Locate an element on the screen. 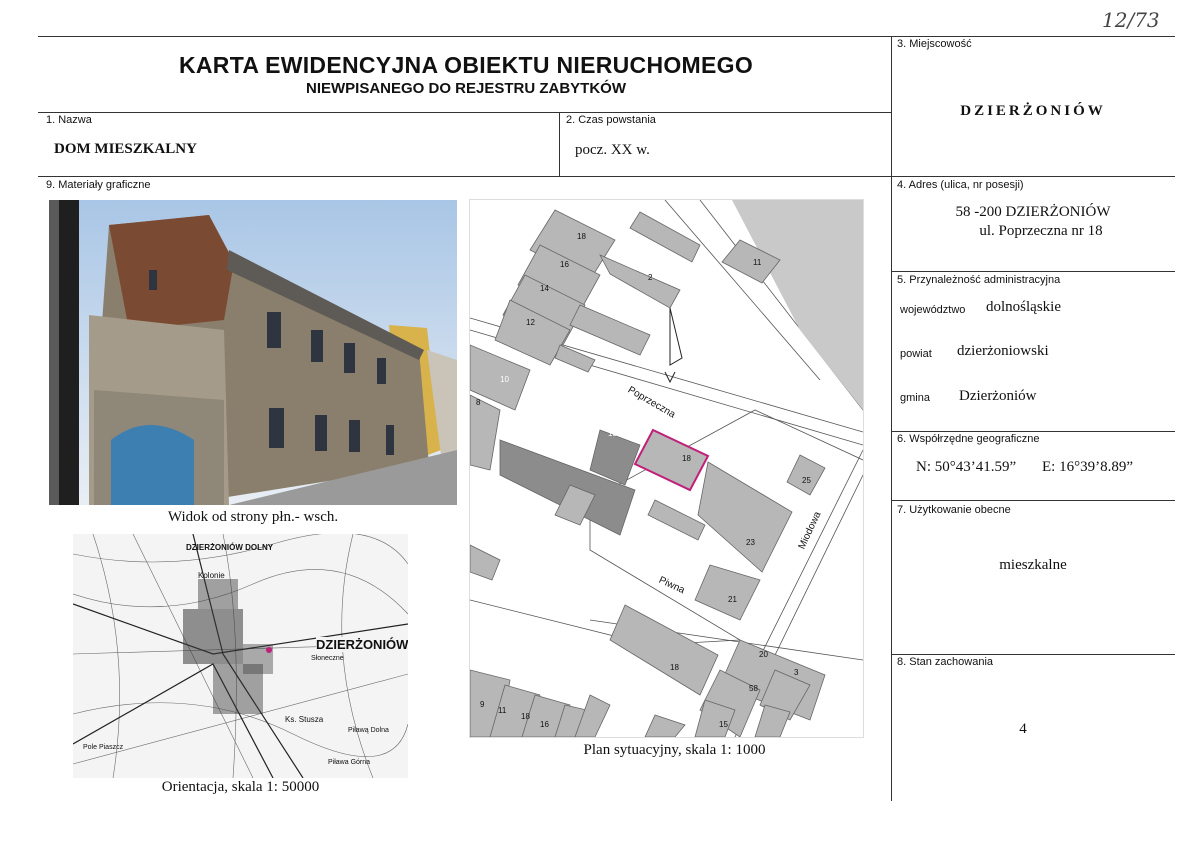  value-wspolrzedne-e: E: 16°39’8.89” is located at coordinates (1087, 467).